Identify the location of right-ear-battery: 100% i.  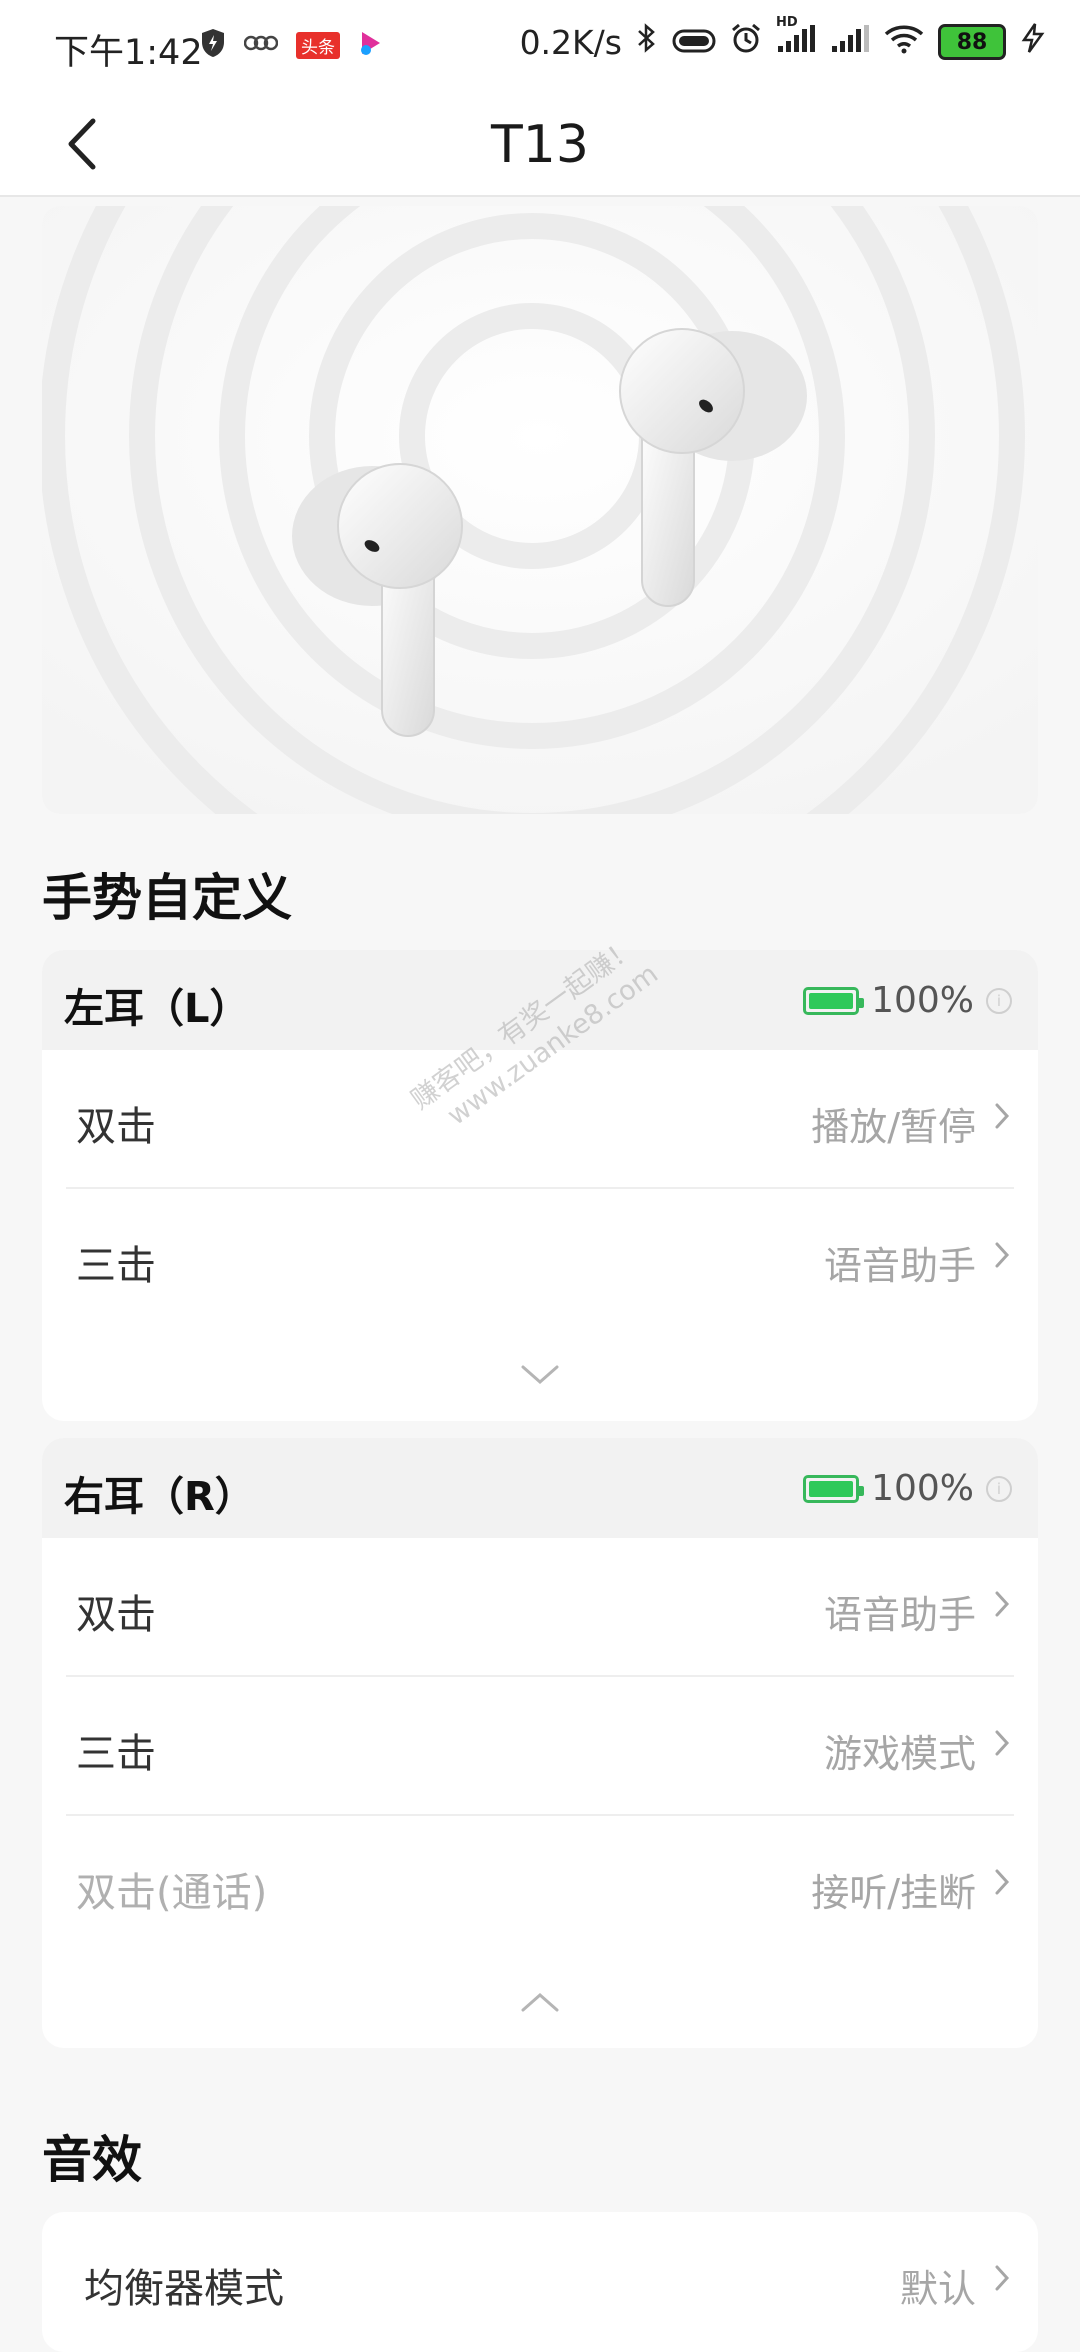
(907, 1488).